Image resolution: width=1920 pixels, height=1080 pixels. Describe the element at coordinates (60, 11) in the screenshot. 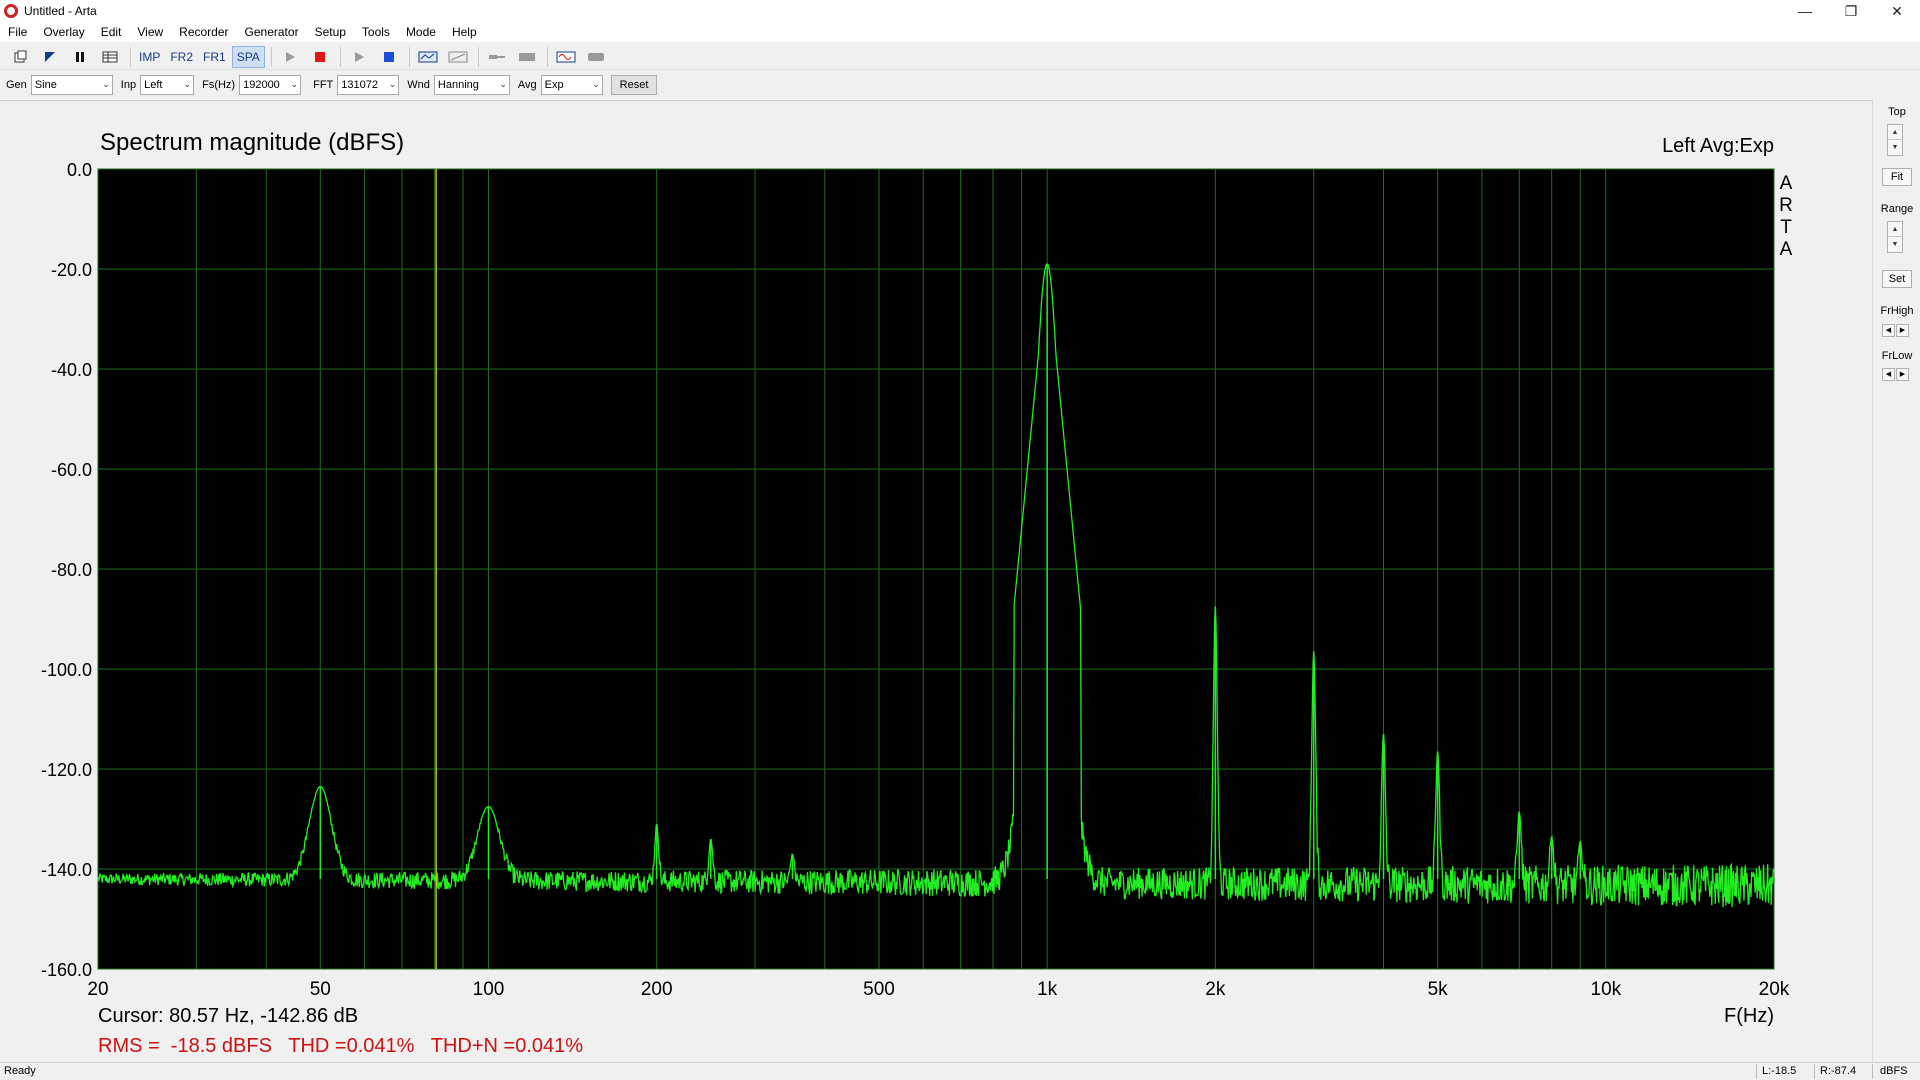

I see `window-title: Untitled - Arta` at that location.